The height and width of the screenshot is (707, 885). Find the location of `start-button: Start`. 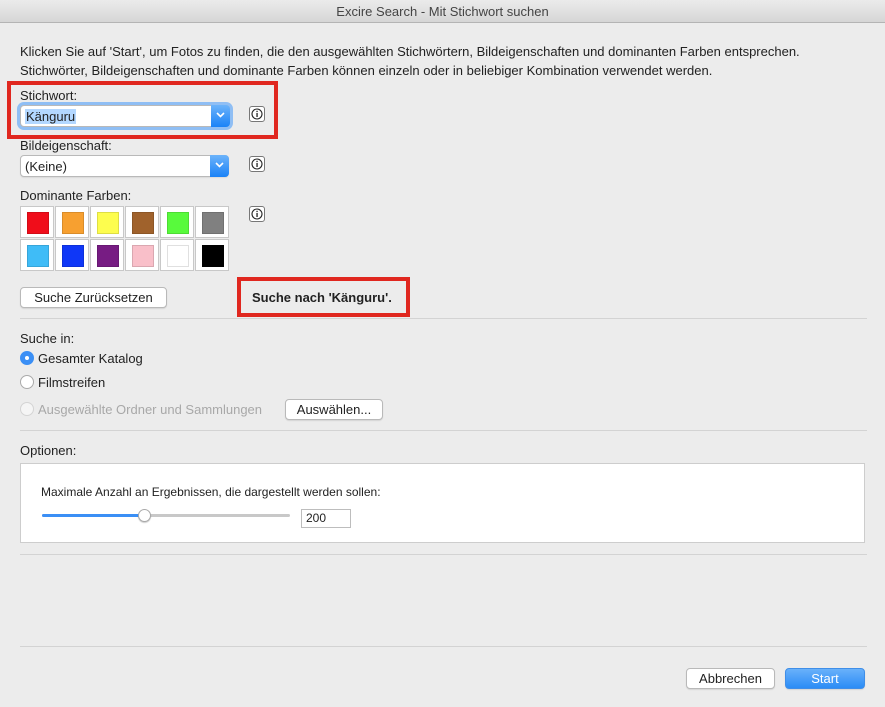

start-button: Start is located at coordinates (825, 678).